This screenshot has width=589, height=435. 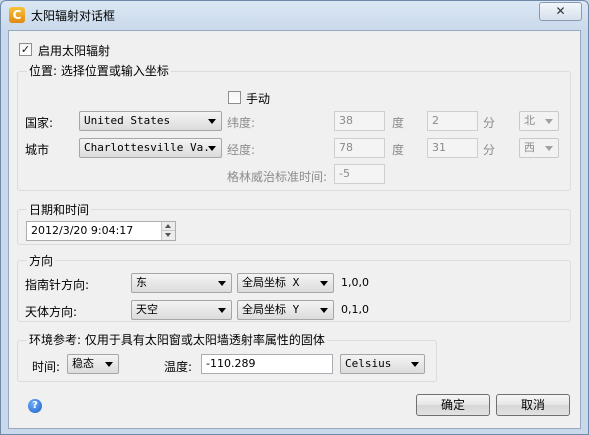 I want to click on compass-coordinate-value: 全局坐标 X, so click(x=271, y=282).